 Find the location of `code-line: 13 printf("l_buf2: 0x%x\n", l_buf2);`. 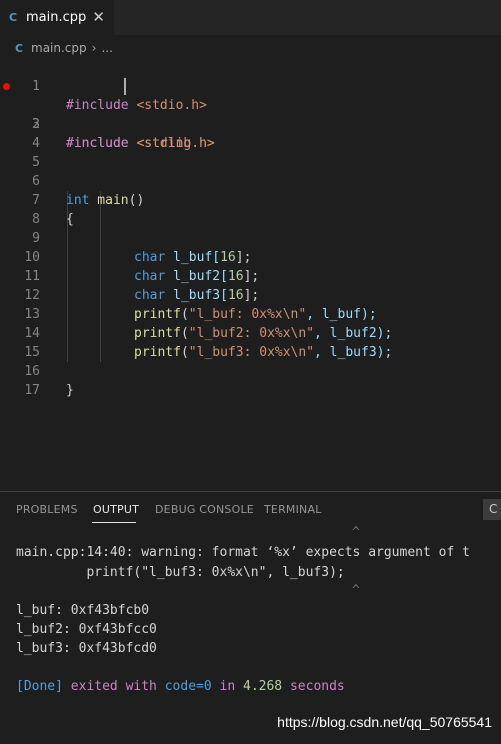

code-line: 13 printf("l_buf2: 0x%x\n", l_buf2); is located at coordinates (250, 313).